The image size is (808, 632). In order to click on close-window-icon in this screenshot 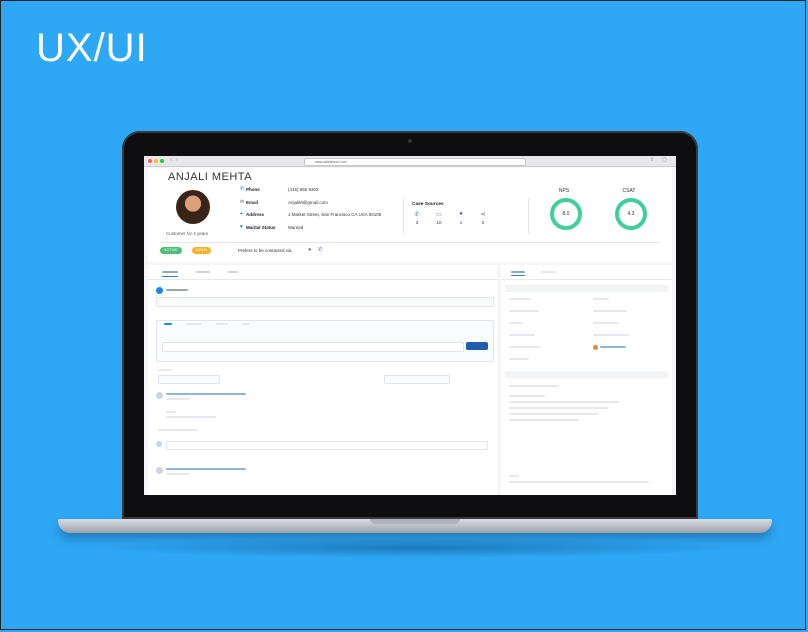, I will do `click(150, 161)`.